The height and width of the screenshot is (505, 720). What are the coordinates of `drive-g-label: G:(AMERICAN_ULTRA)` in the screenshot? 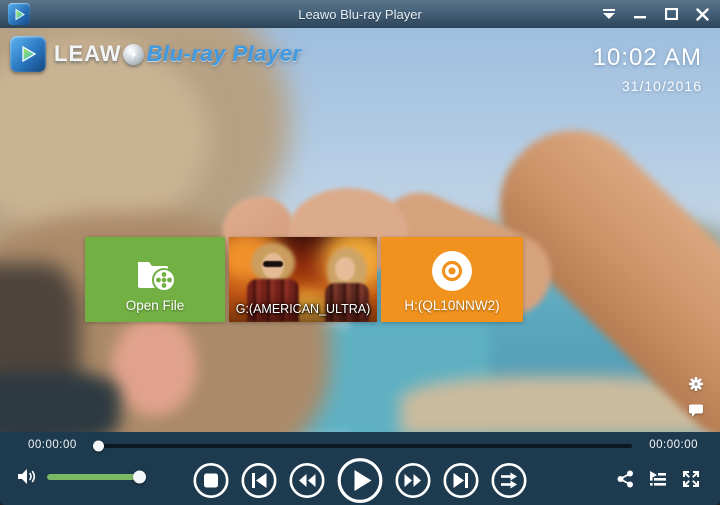 It's located at (303, 309).